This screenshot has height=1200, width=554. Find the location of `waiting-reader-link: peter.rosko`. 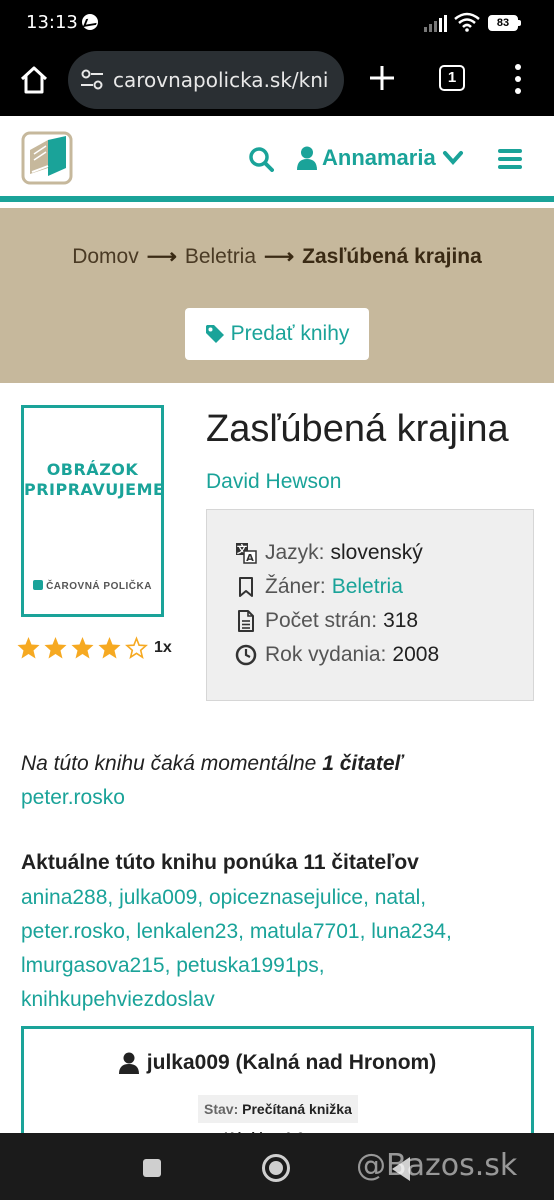

waiting-reader-link: peter.rosko is located at coordinates (73, 798).